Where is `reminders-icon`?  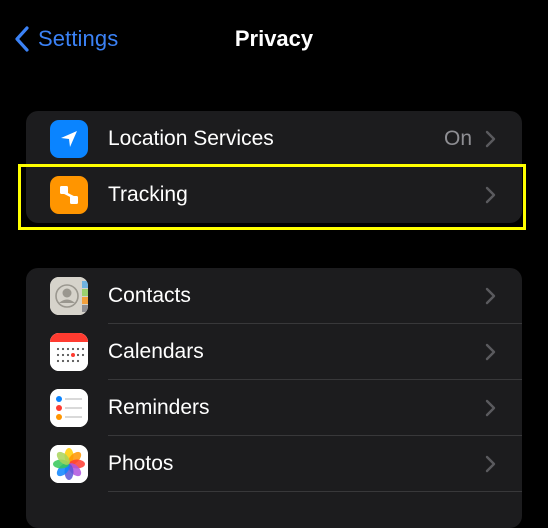
reminders-icon is located at coordinates (69, 408).